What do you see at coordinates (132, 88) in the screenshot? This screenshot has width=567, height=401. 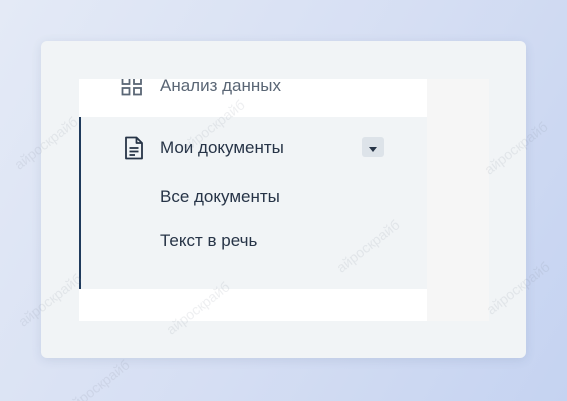 I see `grid-icon` at bounding box center [132, 88].